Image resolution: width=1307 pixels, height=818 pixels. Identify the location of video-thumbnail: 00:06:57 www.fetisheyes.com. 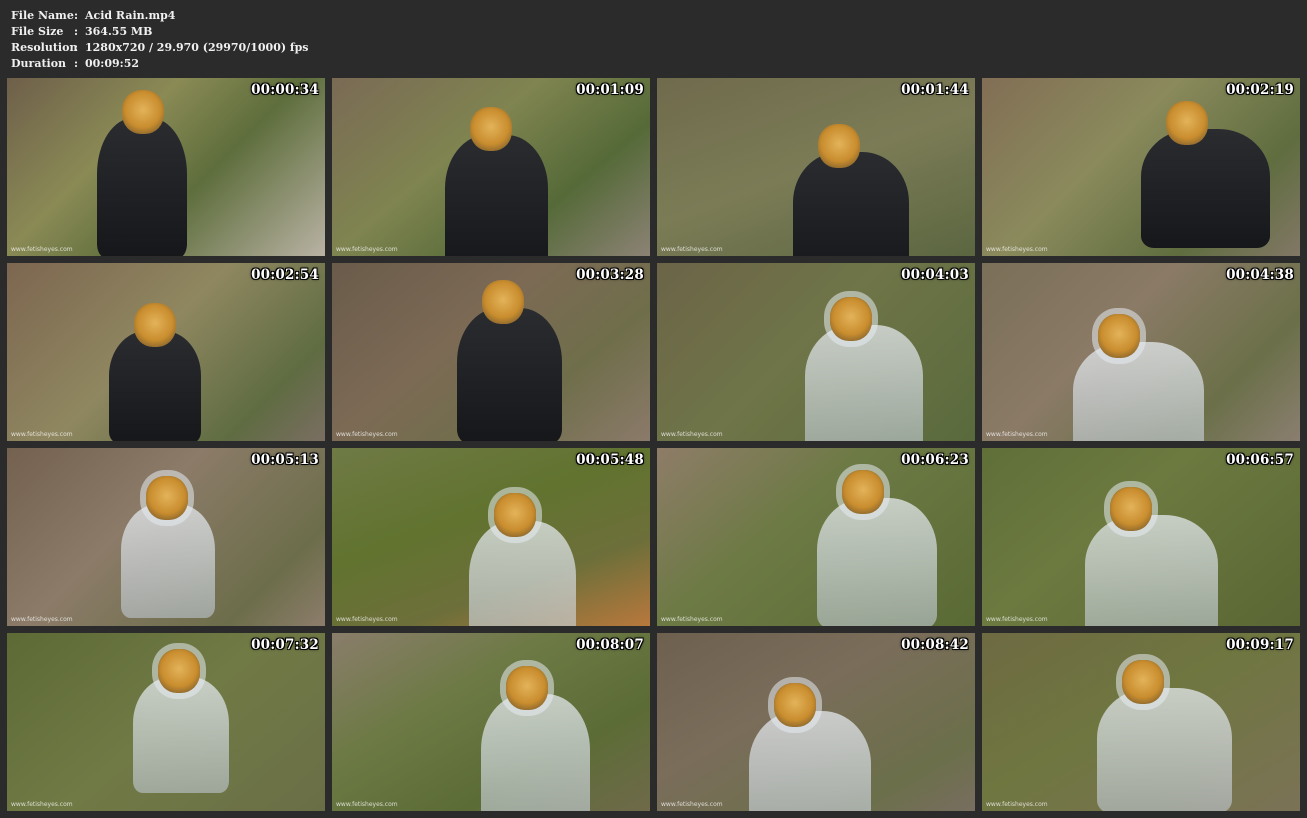
(1141, 537).